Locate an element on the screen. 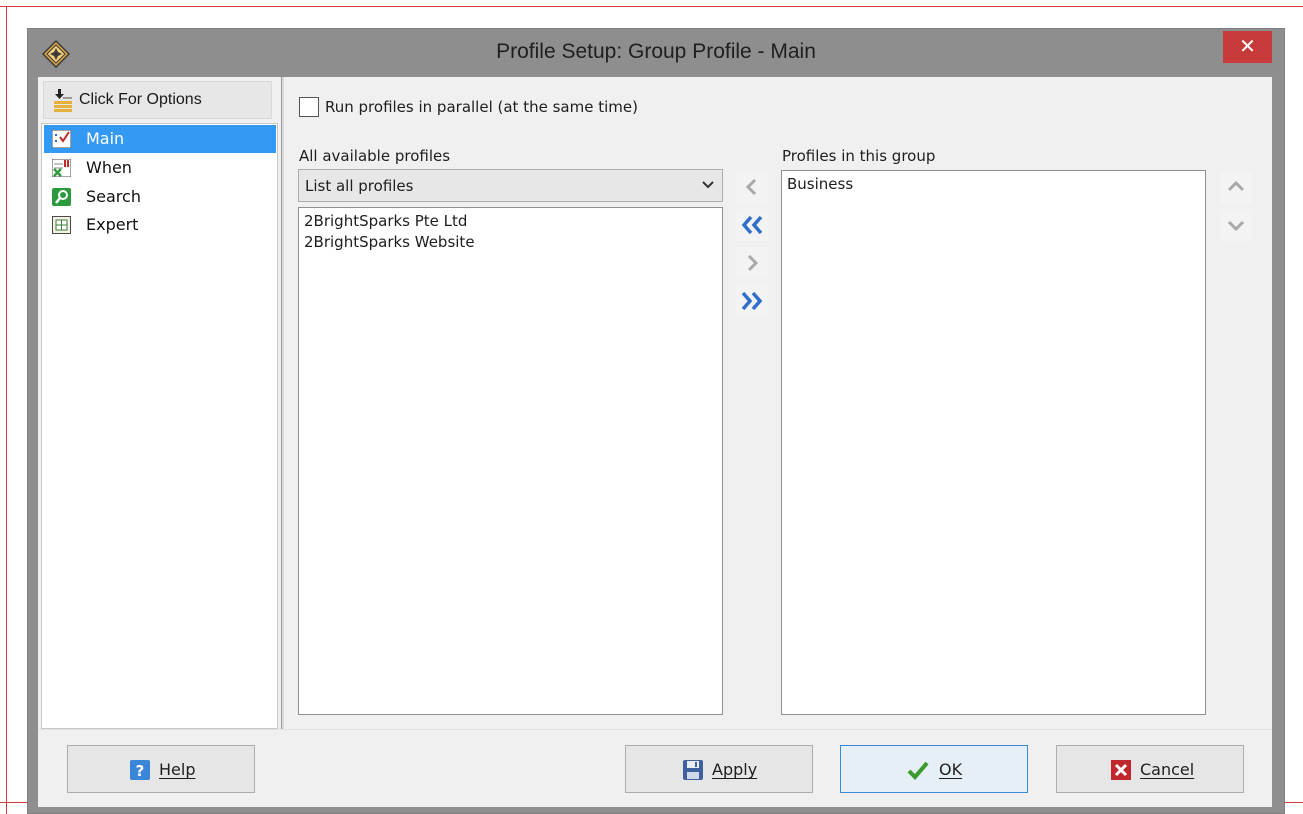 This screenshot has width=1303, height=814. move-left-button is located at coordinates (752, 187).